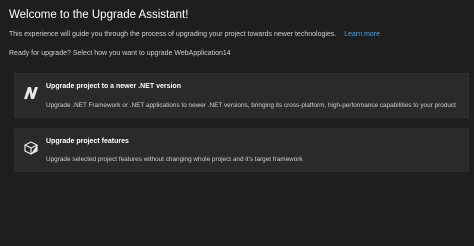 This screenshot has height=246, width=474. I want to click on learn-more-link: Learn more, so click(362, 34).